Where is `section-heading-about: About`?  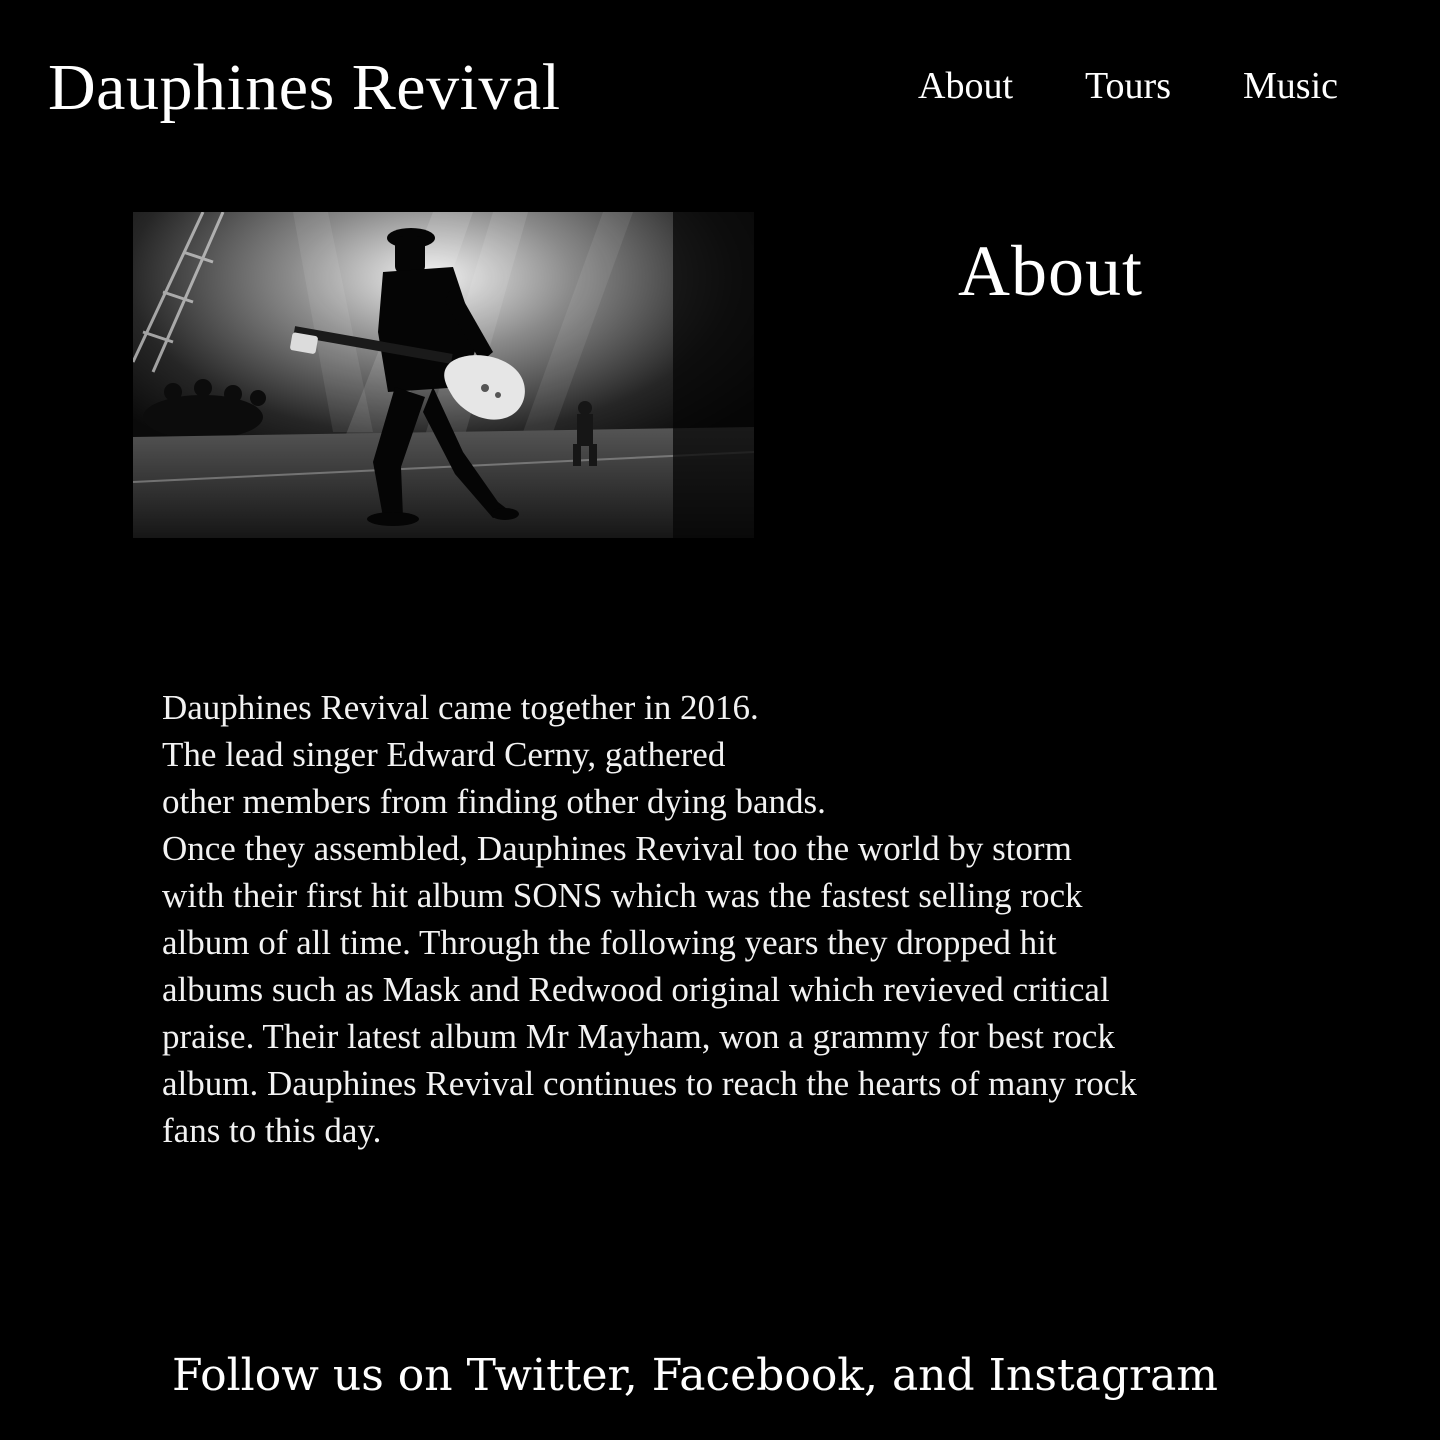
section-heading-about: About is located at coordinates (1050, 271).